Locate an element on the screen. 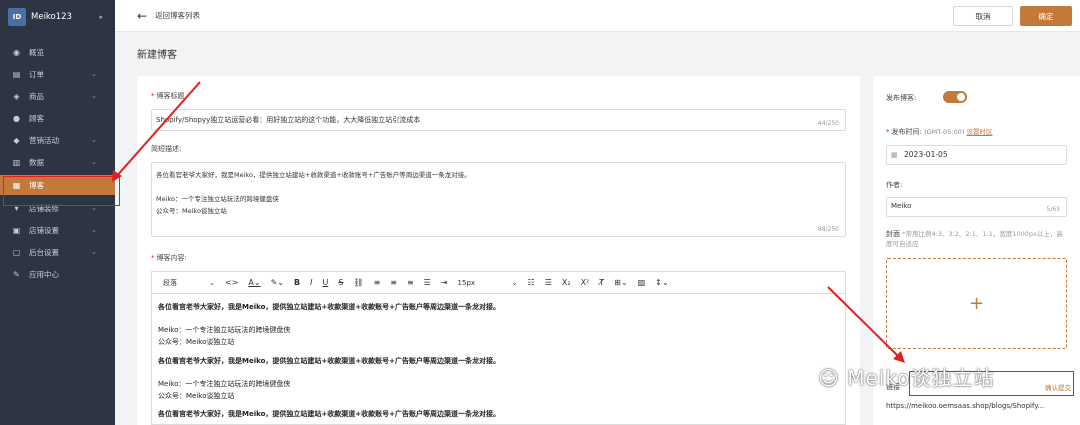  align-right-icon: ≡ is located at coordinates (410, 283).